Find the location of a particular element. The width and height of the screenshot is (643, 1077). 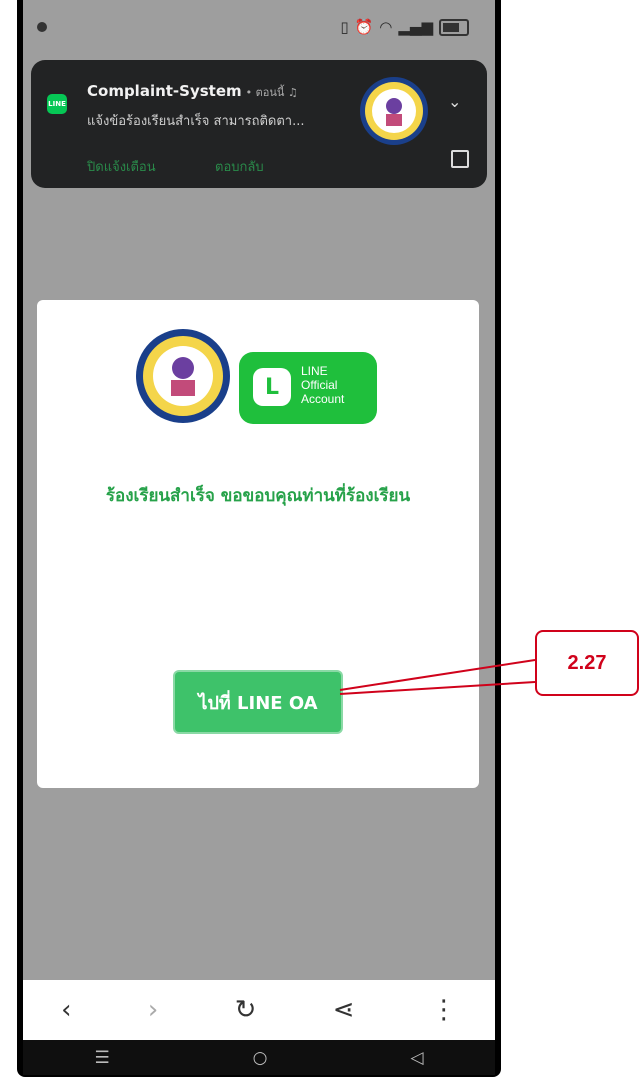

status-bar: ▯ ⏰ ◠ ▂▄▆ is located at coordinates (259, 27).